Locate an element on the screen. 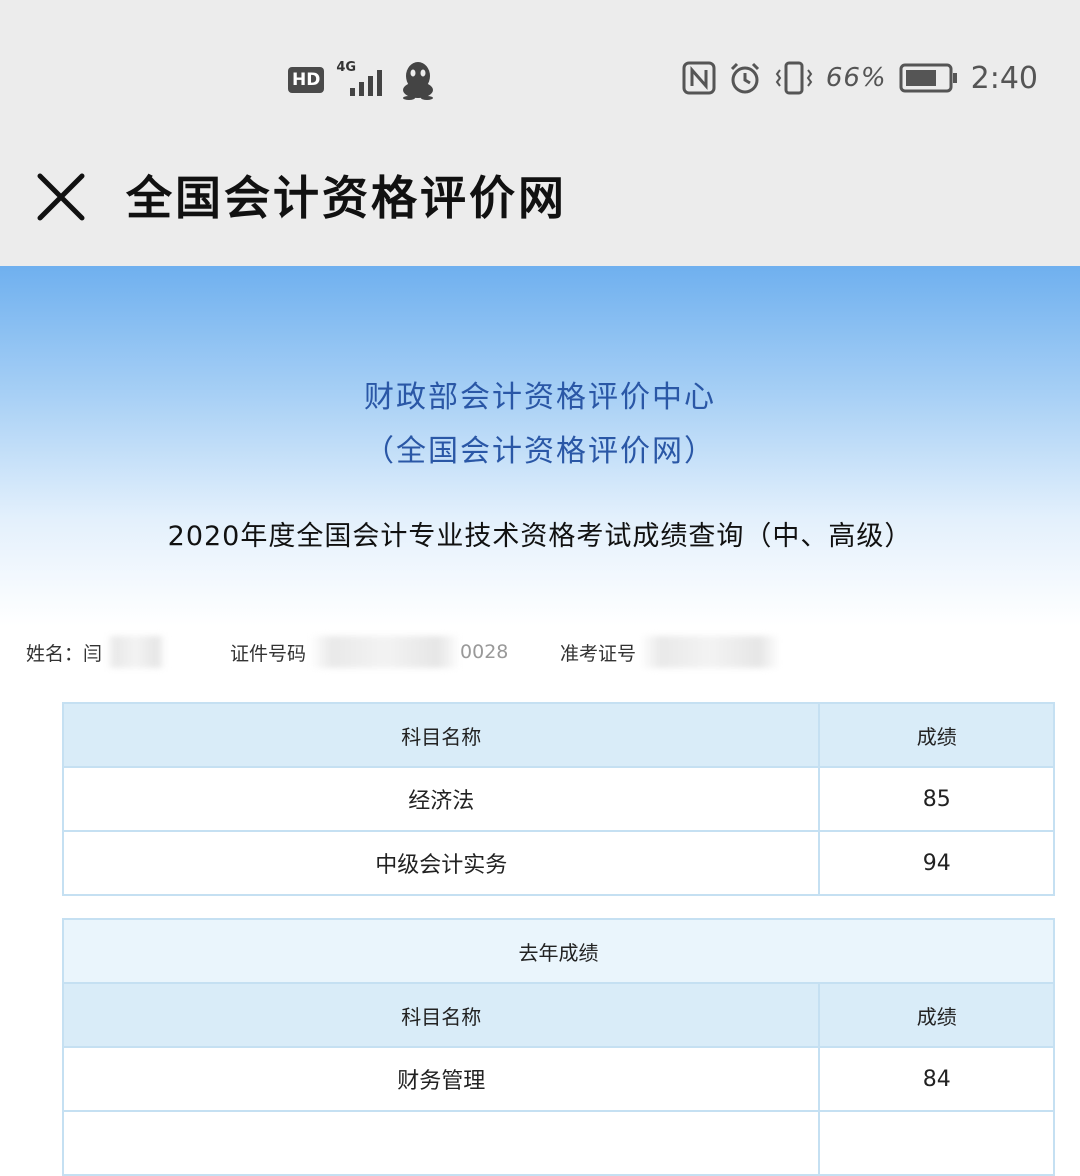 The image size is (1080, 1176). table-caption-row: 去年成绩 is located at coordinates (558, 951).